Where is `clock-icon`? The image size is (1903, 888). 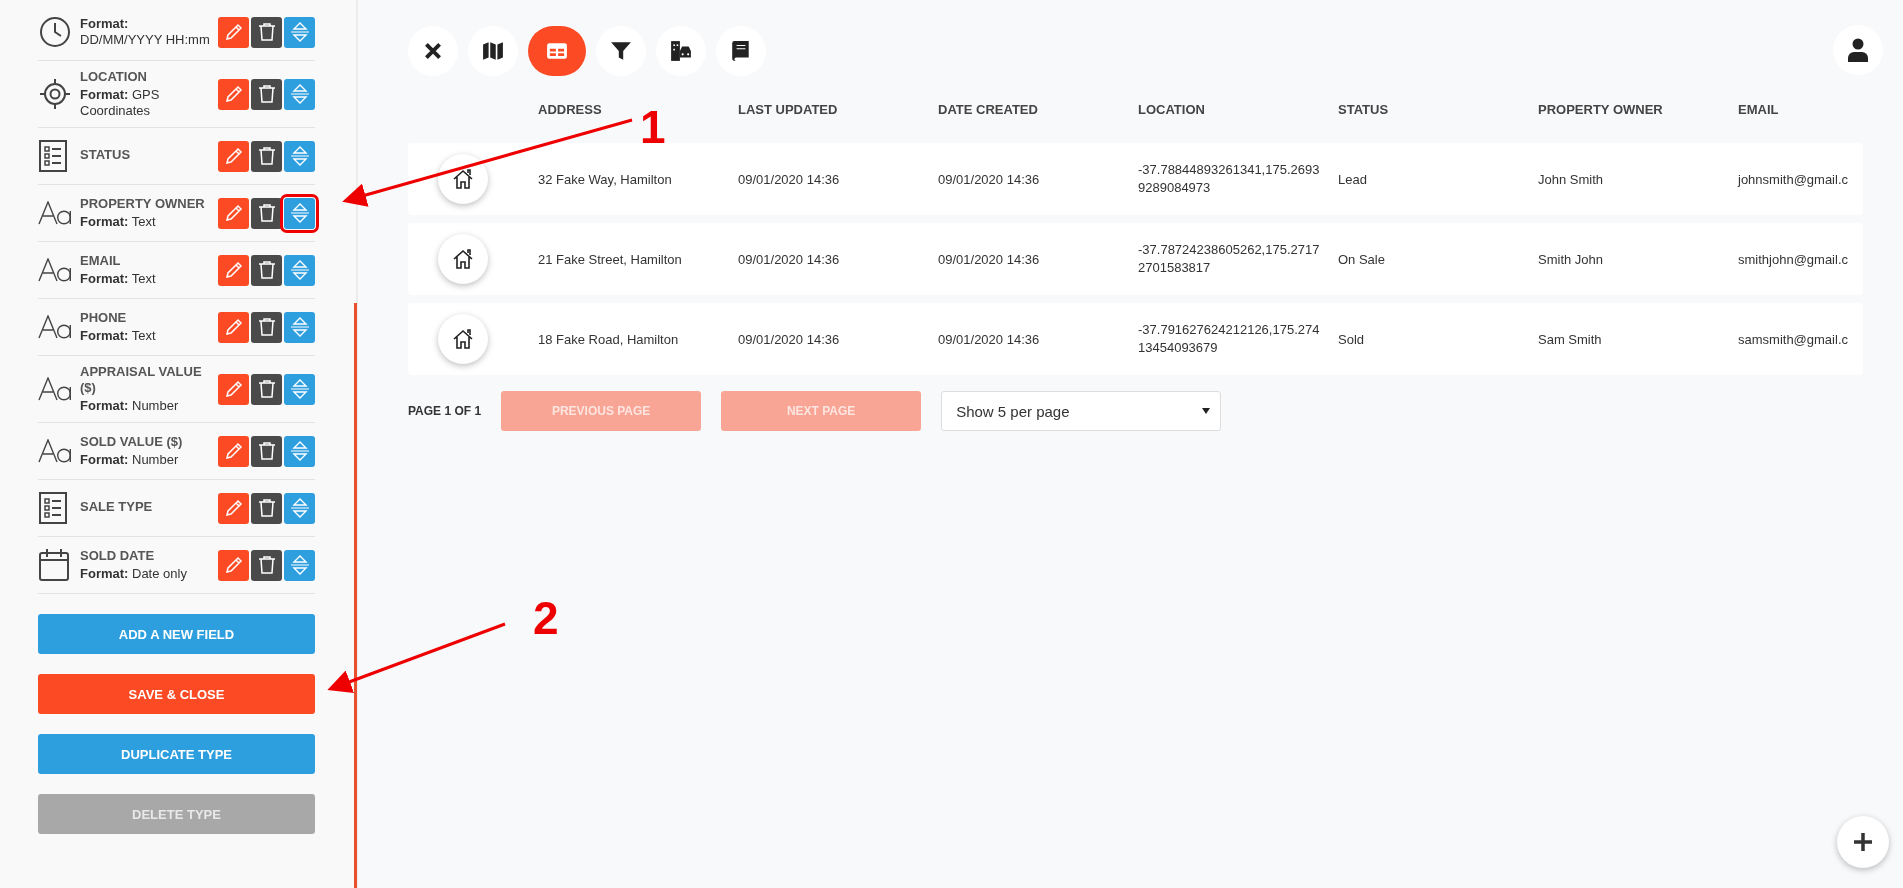 clock-icon is located at coordinates (55, 32).